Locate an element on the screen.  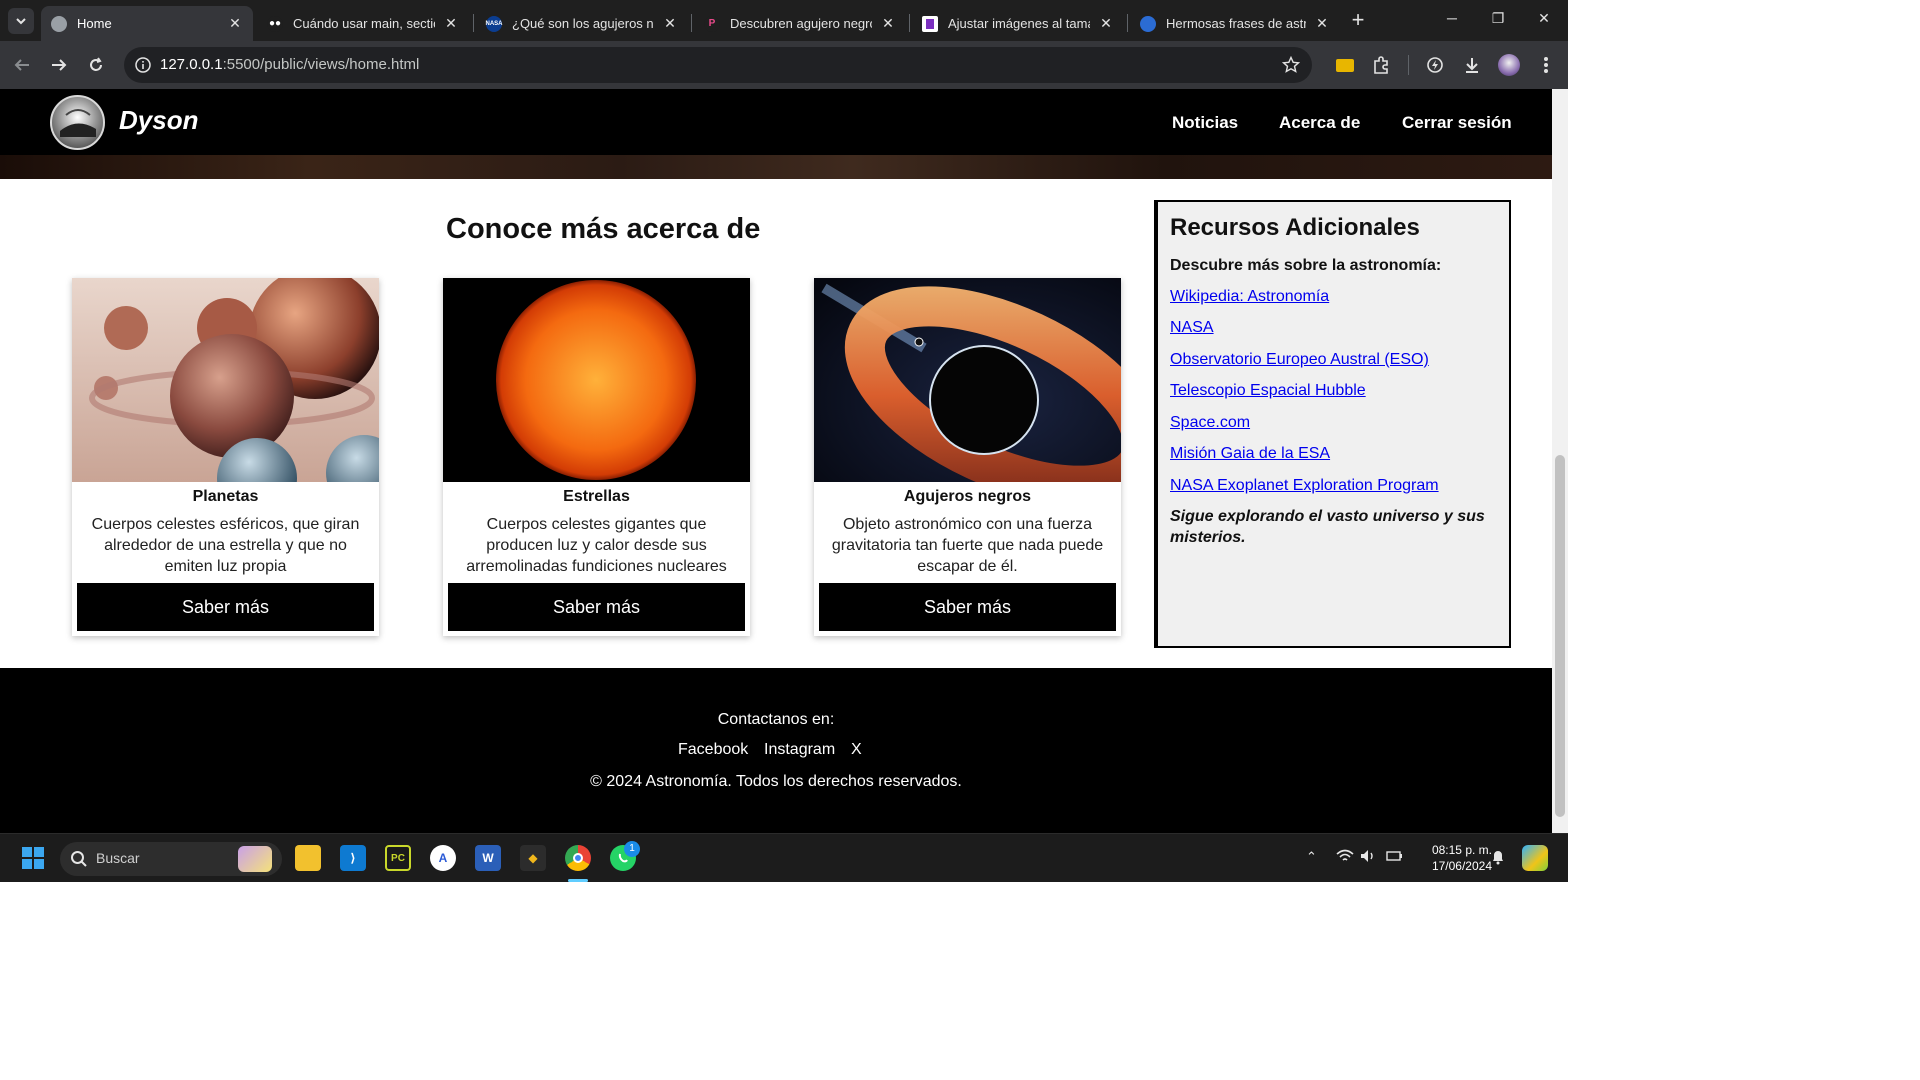
scrollbar-thumb is located at coordinates (1560, 636).